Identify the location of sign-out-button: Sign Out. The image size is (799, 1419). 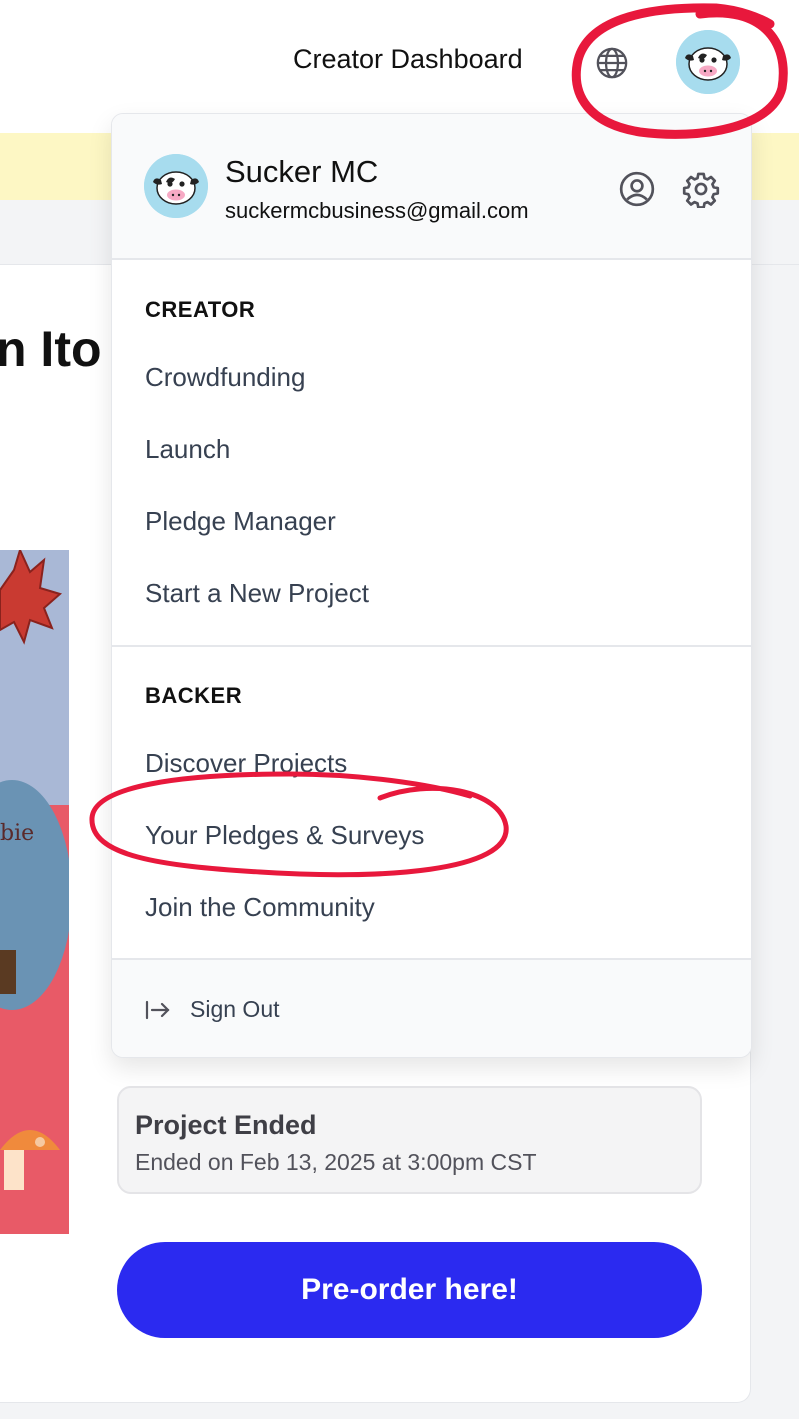
(212, 1009).